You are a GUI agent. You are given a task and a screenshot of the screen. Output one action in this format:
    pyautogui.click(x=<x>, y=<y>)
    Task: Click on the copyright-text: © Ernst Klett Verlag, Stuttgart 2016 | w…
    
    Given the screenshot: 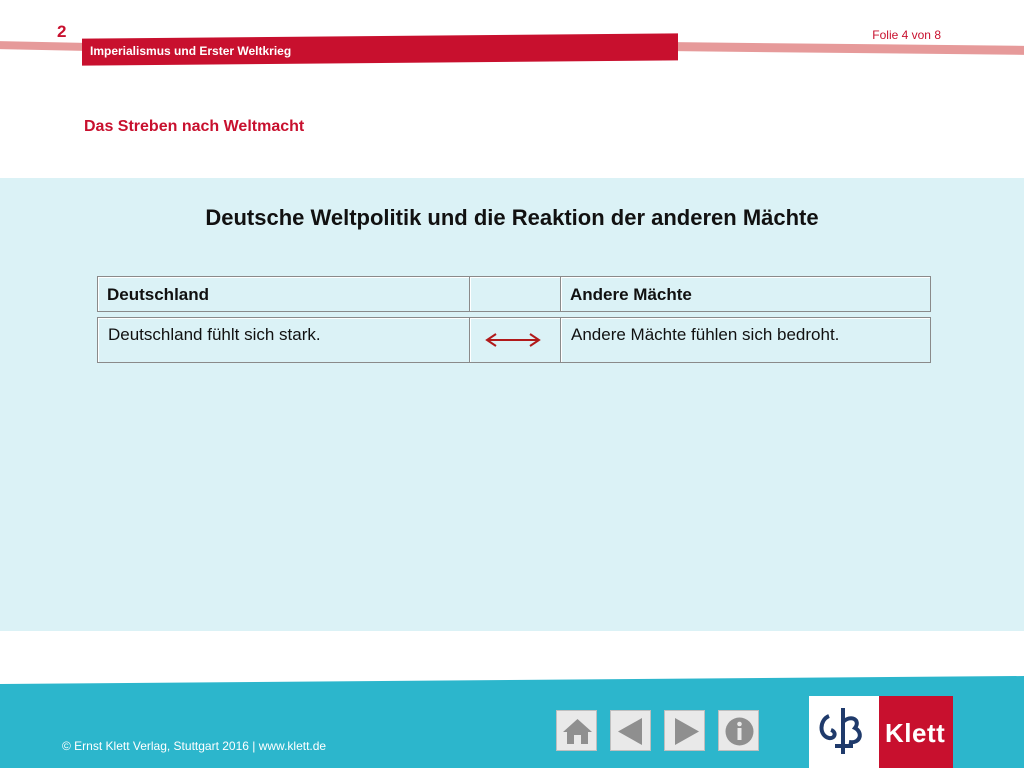 What is the action you would take?
    pyautogui.click(x=194, y=746)
    